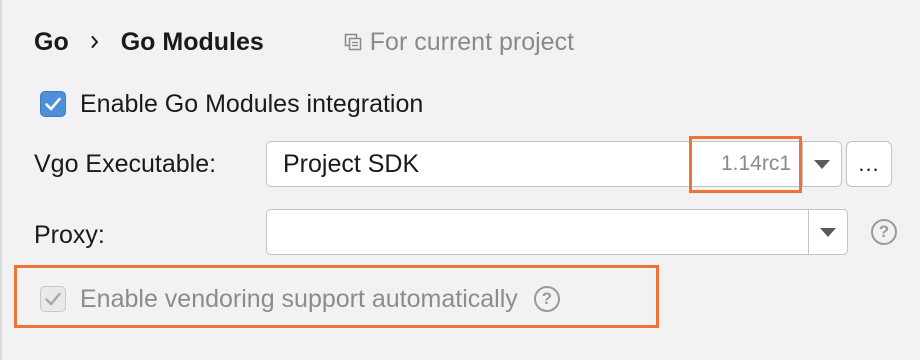  I want to click on proxy-combobox, so click(557, 232).